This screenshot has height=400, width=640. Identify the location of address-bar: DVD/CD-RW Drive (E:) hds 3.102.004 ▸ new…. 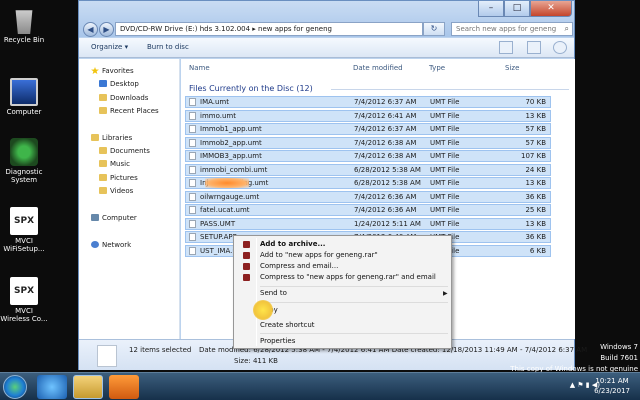
(269, 29).